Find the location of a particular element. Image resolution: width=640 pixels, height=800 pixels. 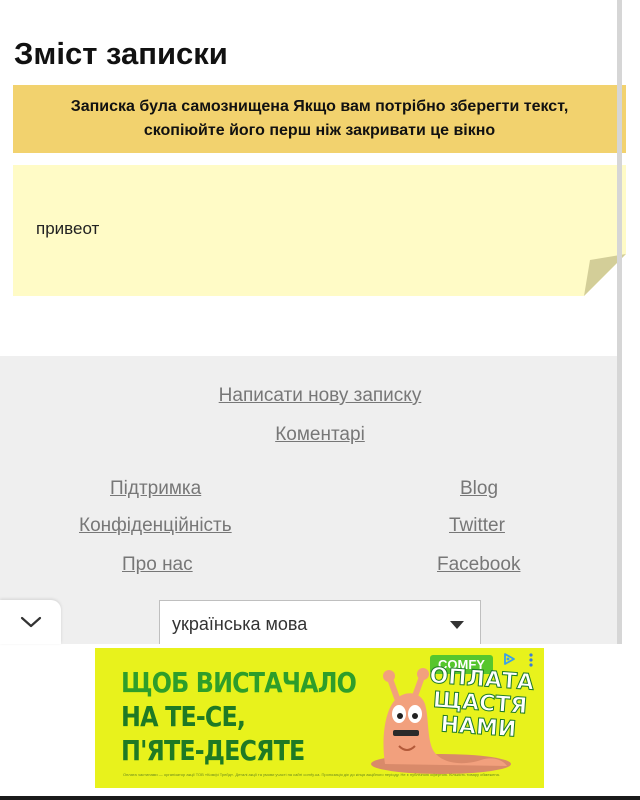

bottom-edge is located at coordinates (320, 798).